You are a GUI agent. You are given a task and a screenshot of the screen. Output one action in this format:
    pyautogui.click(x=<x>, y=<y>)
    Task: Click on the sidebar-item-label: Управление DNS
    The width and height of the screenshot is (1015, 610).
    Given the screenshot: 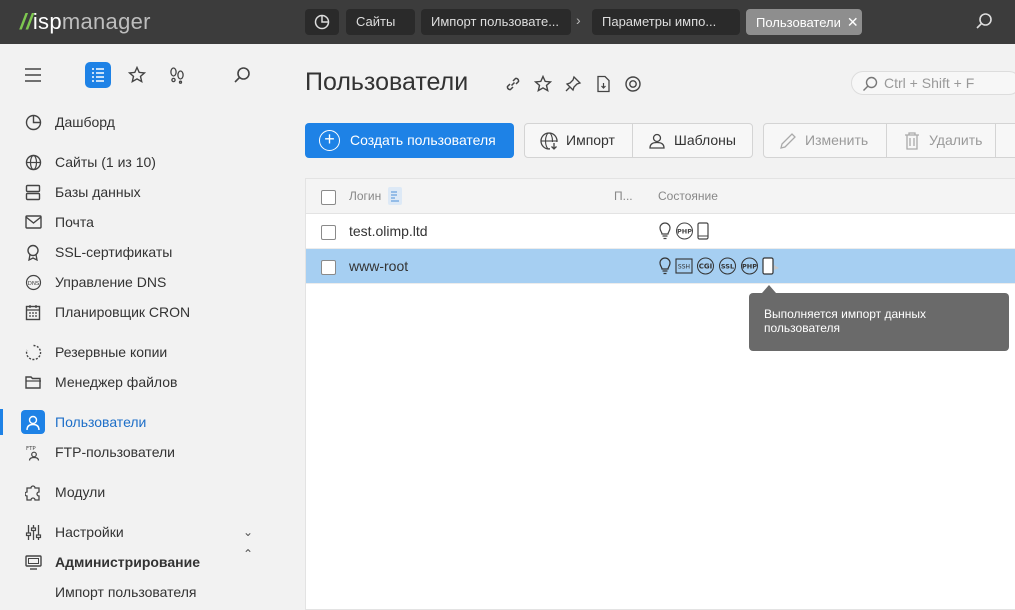 What is the action you would take?
    pyautogui.click(x=111, y=282)
    